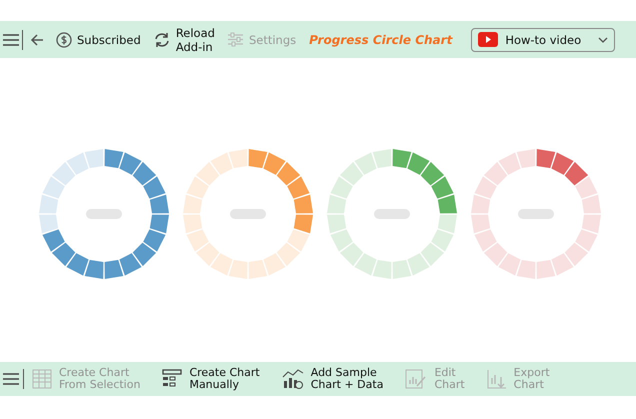  What do you see at coordinates (183, 40) in the screenshot?
I see `reload-button: Reload Add-in` at bounding box center [183, 40].